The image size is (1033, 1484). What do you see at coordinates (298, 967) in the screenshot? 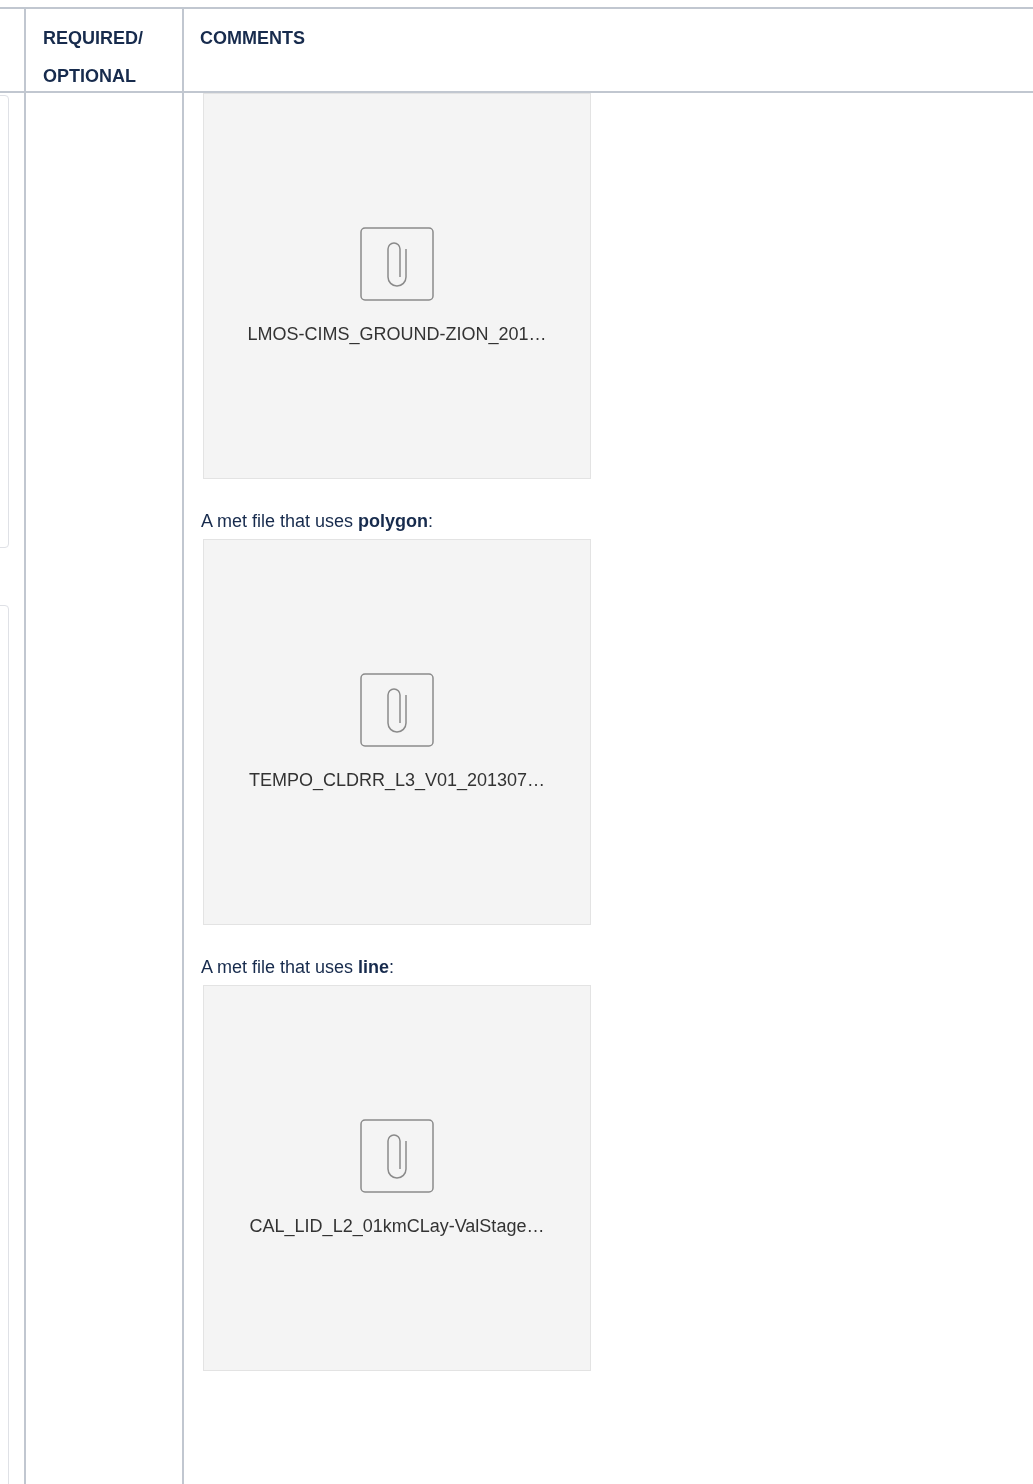
I see `comment-text: A met file that uses line:` at bounding box center [298, 967].